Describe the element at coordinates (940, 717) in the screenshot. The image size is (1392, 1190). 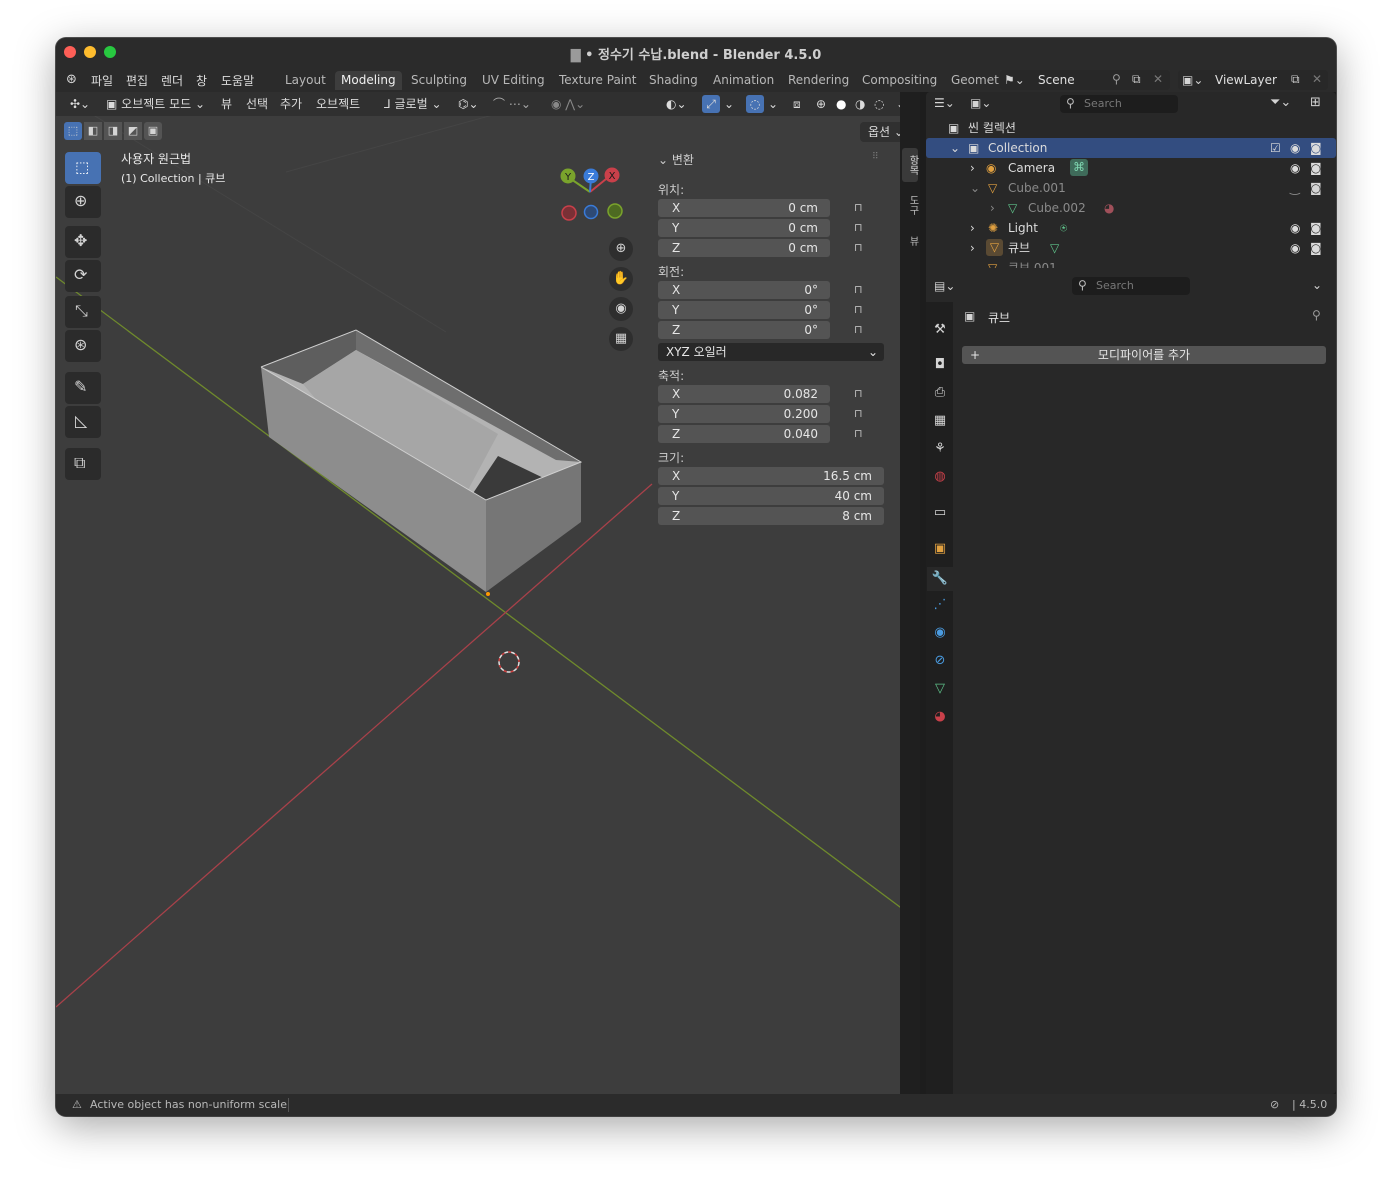
I see `material-properties-icon: ◕` at that location.